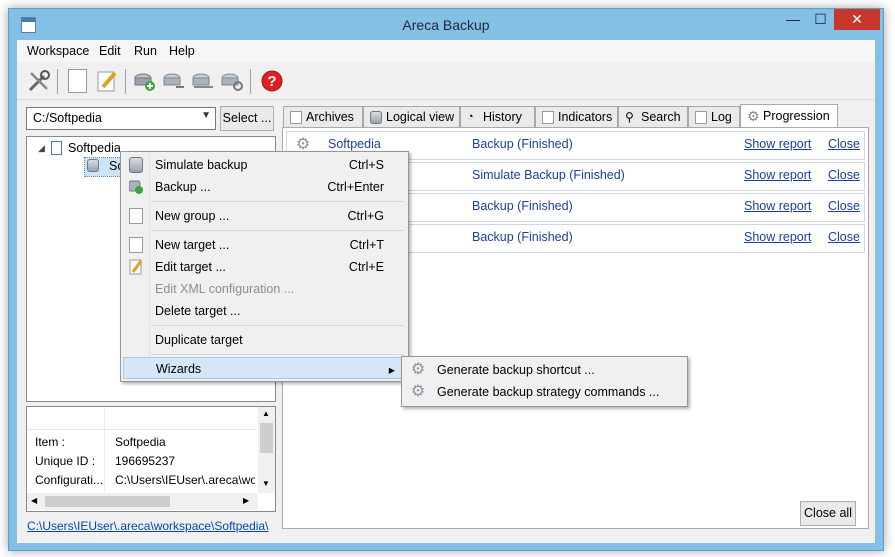 The height and width of the screenshot is (557, 895). Describe the element at coordinates (246, 500) in the screenshot. I see `scroll-right-icon: ▶` at that location.